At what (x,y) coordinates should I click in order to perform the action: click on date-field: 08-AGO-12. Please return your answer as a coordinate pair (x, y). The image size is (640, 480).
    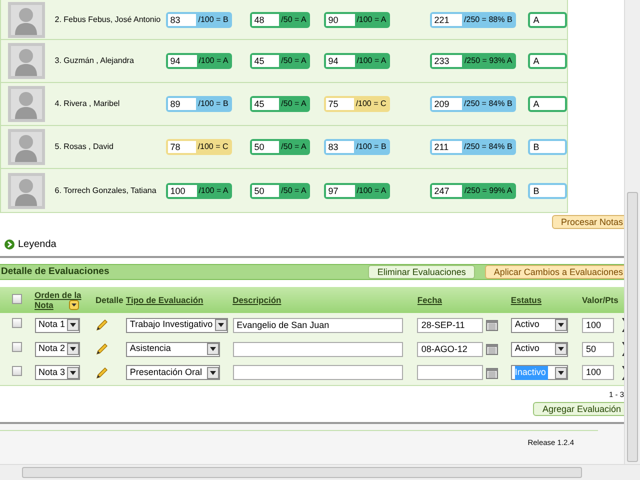
    Looking at the image, I should click on (450, 349).